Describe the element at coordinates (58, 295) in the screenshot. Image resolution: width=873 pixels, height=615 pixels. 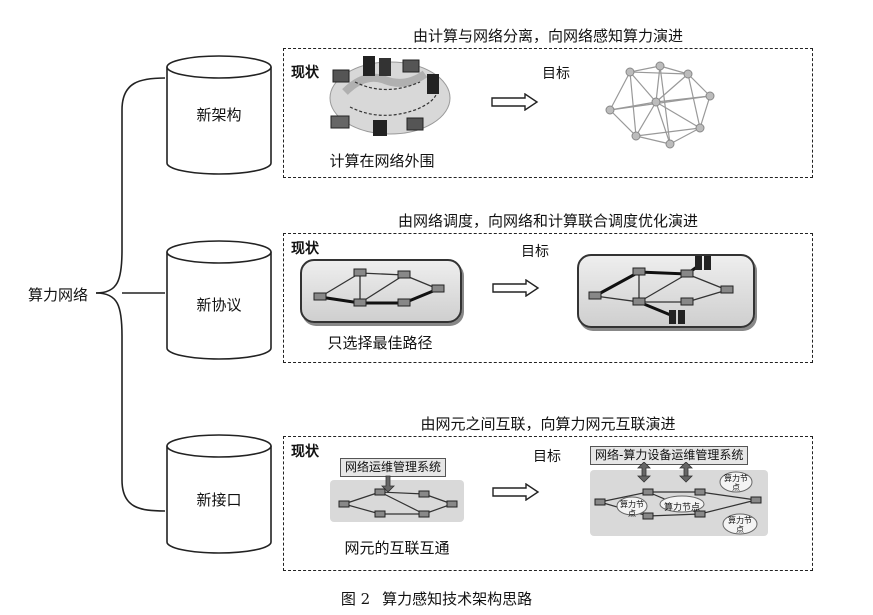
I see `root-label: 算力网络` at that location.